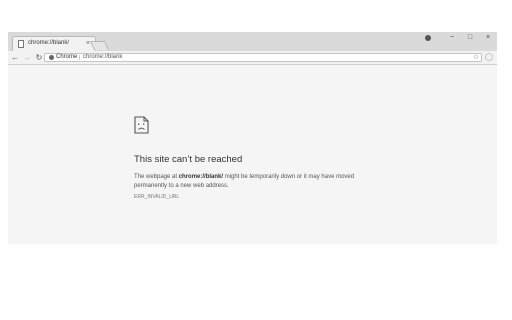 This screenshot has width=512, height=320. Describe the element at coordinates (201, 177) in the screenshot. I see `error-desc-url: chrome://blank/` at that location.